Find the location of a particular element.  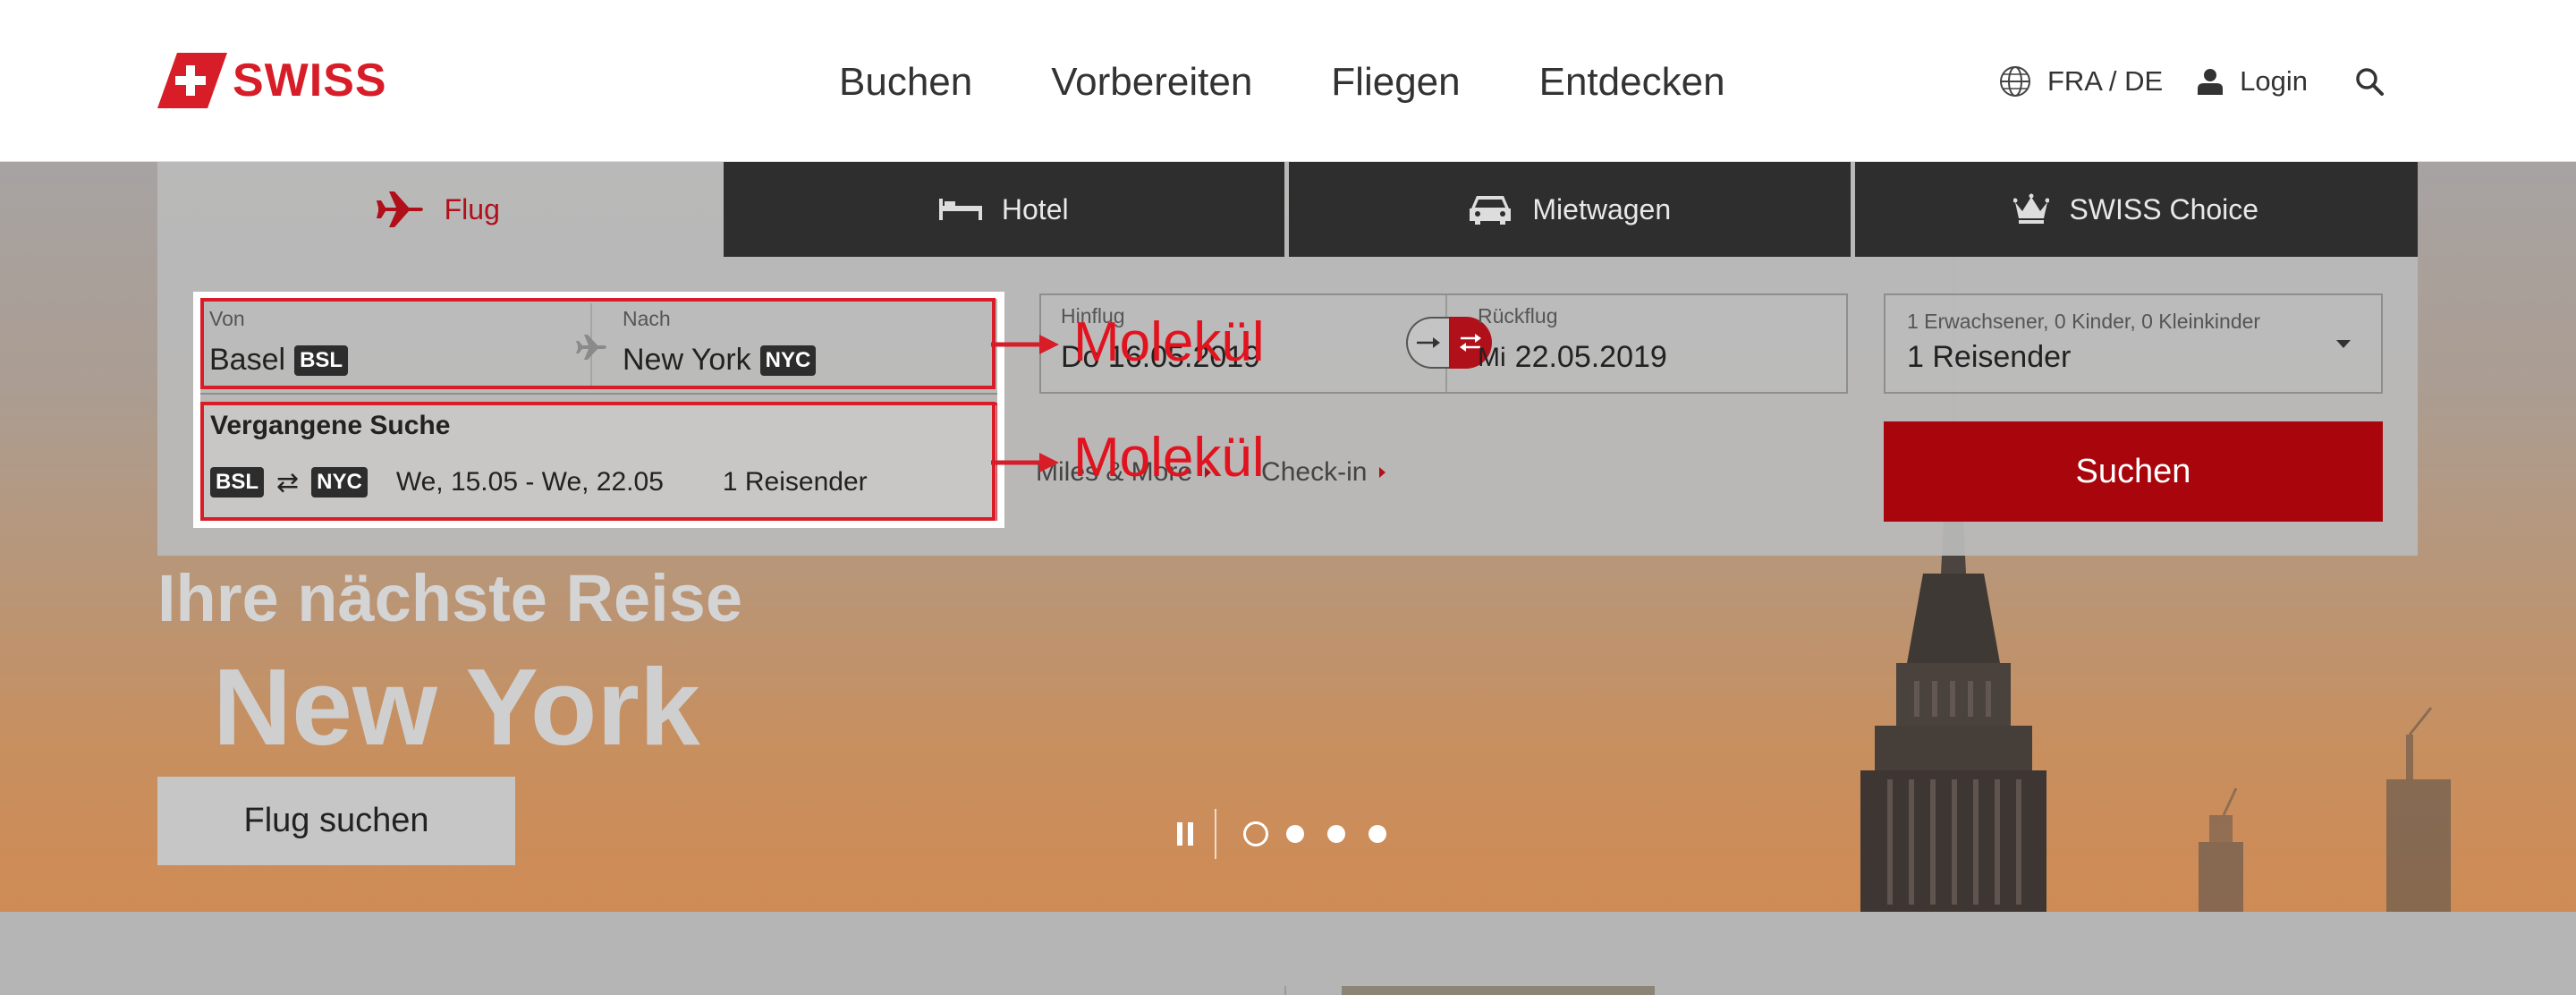

nav-item-vorbereiten: Vorbereiten is located at coordinates (1151, 82).